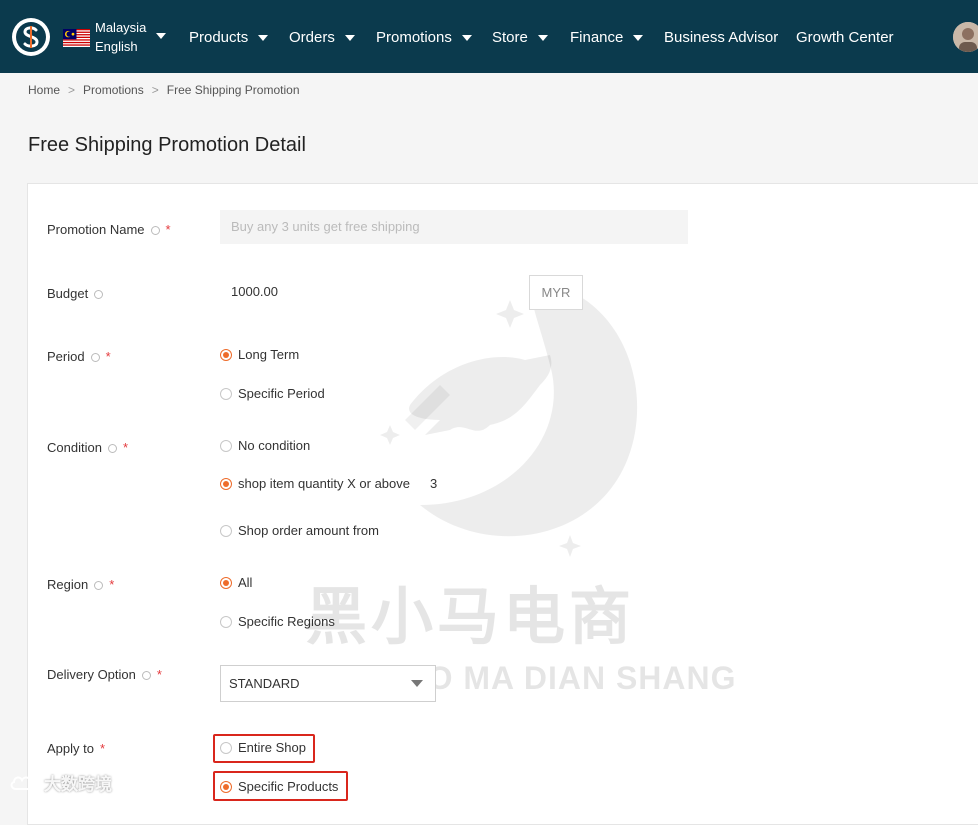 This screenshot has width=978, height=825. Describe the element at coordinates (254, 291) in the screenshot. I see `budget-input: 1000.00` at that location.